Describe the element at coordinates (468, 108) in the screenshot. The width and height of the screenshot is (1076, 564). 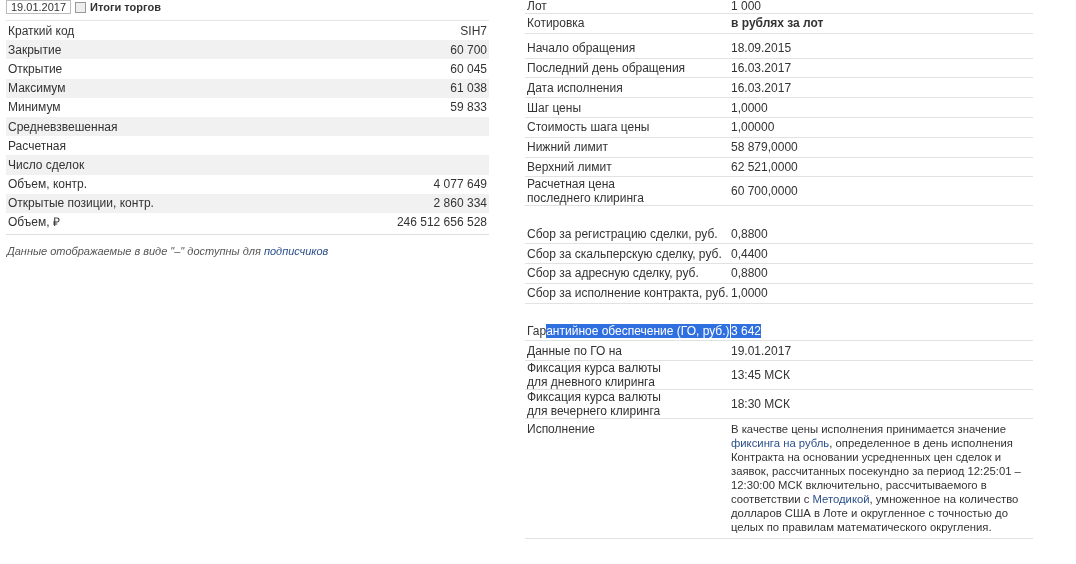
I see `row-value: 59 833` at that location.